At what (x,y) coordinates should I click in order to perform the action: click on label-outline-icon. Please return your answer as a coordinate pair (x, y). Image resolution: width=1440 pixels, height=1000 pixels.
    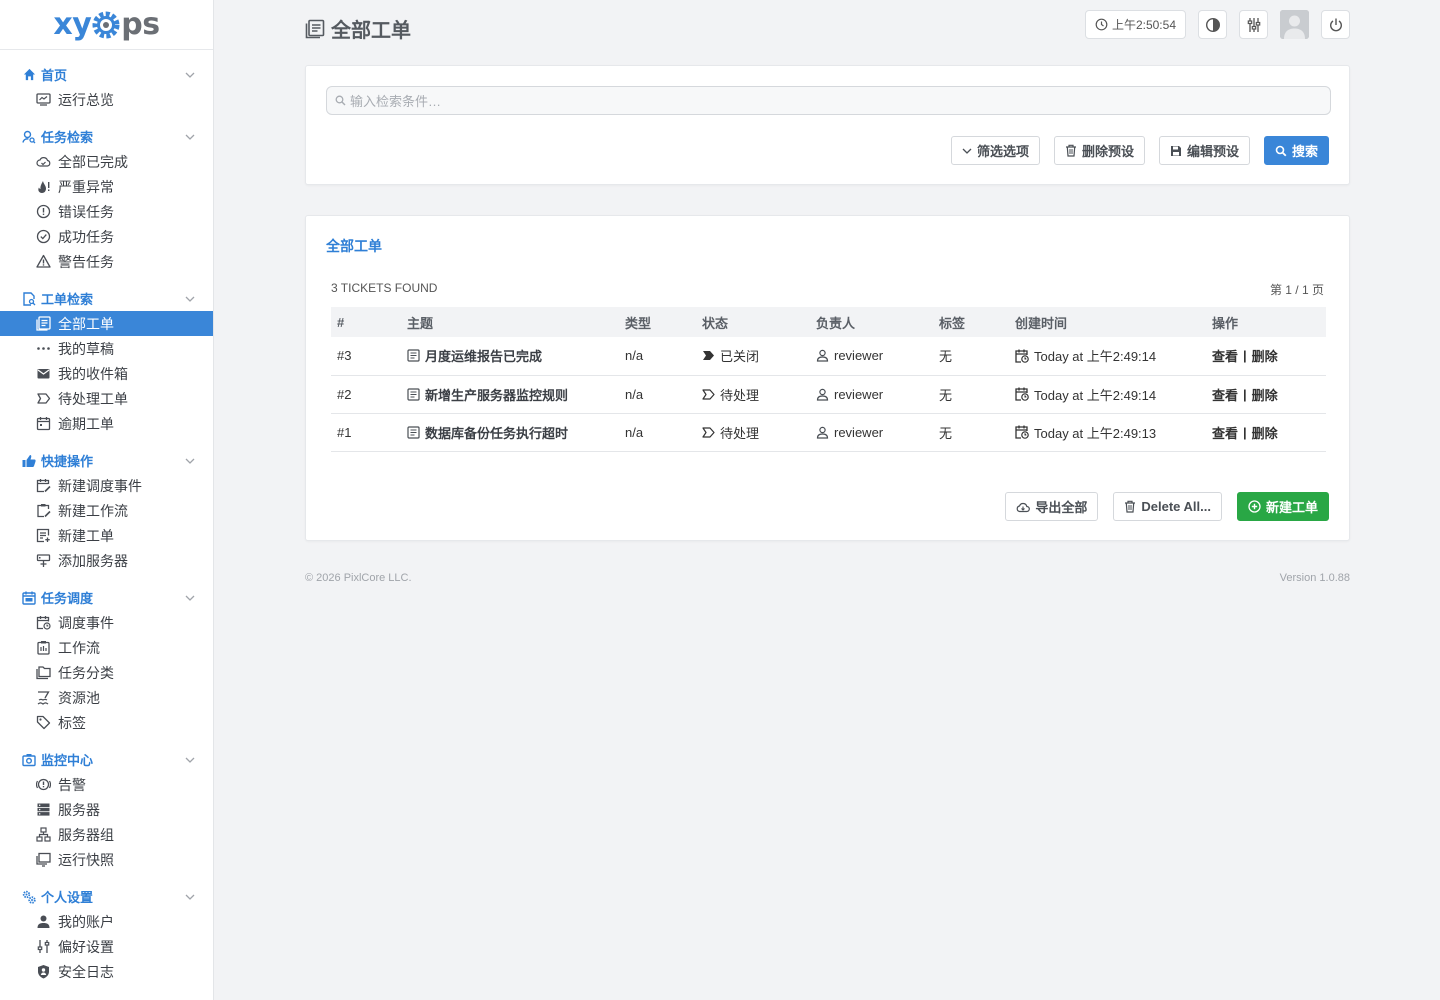
    Looking at the image, I should click on (708, 394).